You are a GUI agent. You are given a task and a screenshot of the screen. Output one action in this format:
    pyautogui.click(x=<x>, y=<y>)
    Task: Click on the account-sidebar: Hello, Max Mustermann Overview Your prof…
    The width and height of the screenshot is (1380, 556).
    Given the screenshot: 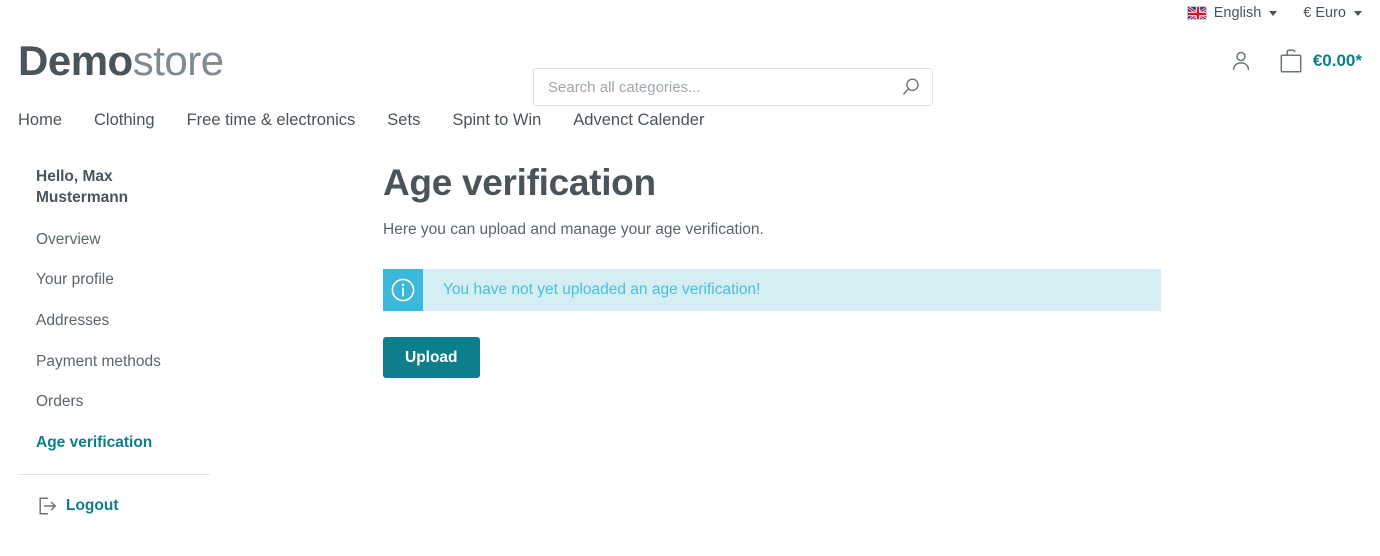 What is the action you would take?
    pyautogui.click(x=114, y=330)
    